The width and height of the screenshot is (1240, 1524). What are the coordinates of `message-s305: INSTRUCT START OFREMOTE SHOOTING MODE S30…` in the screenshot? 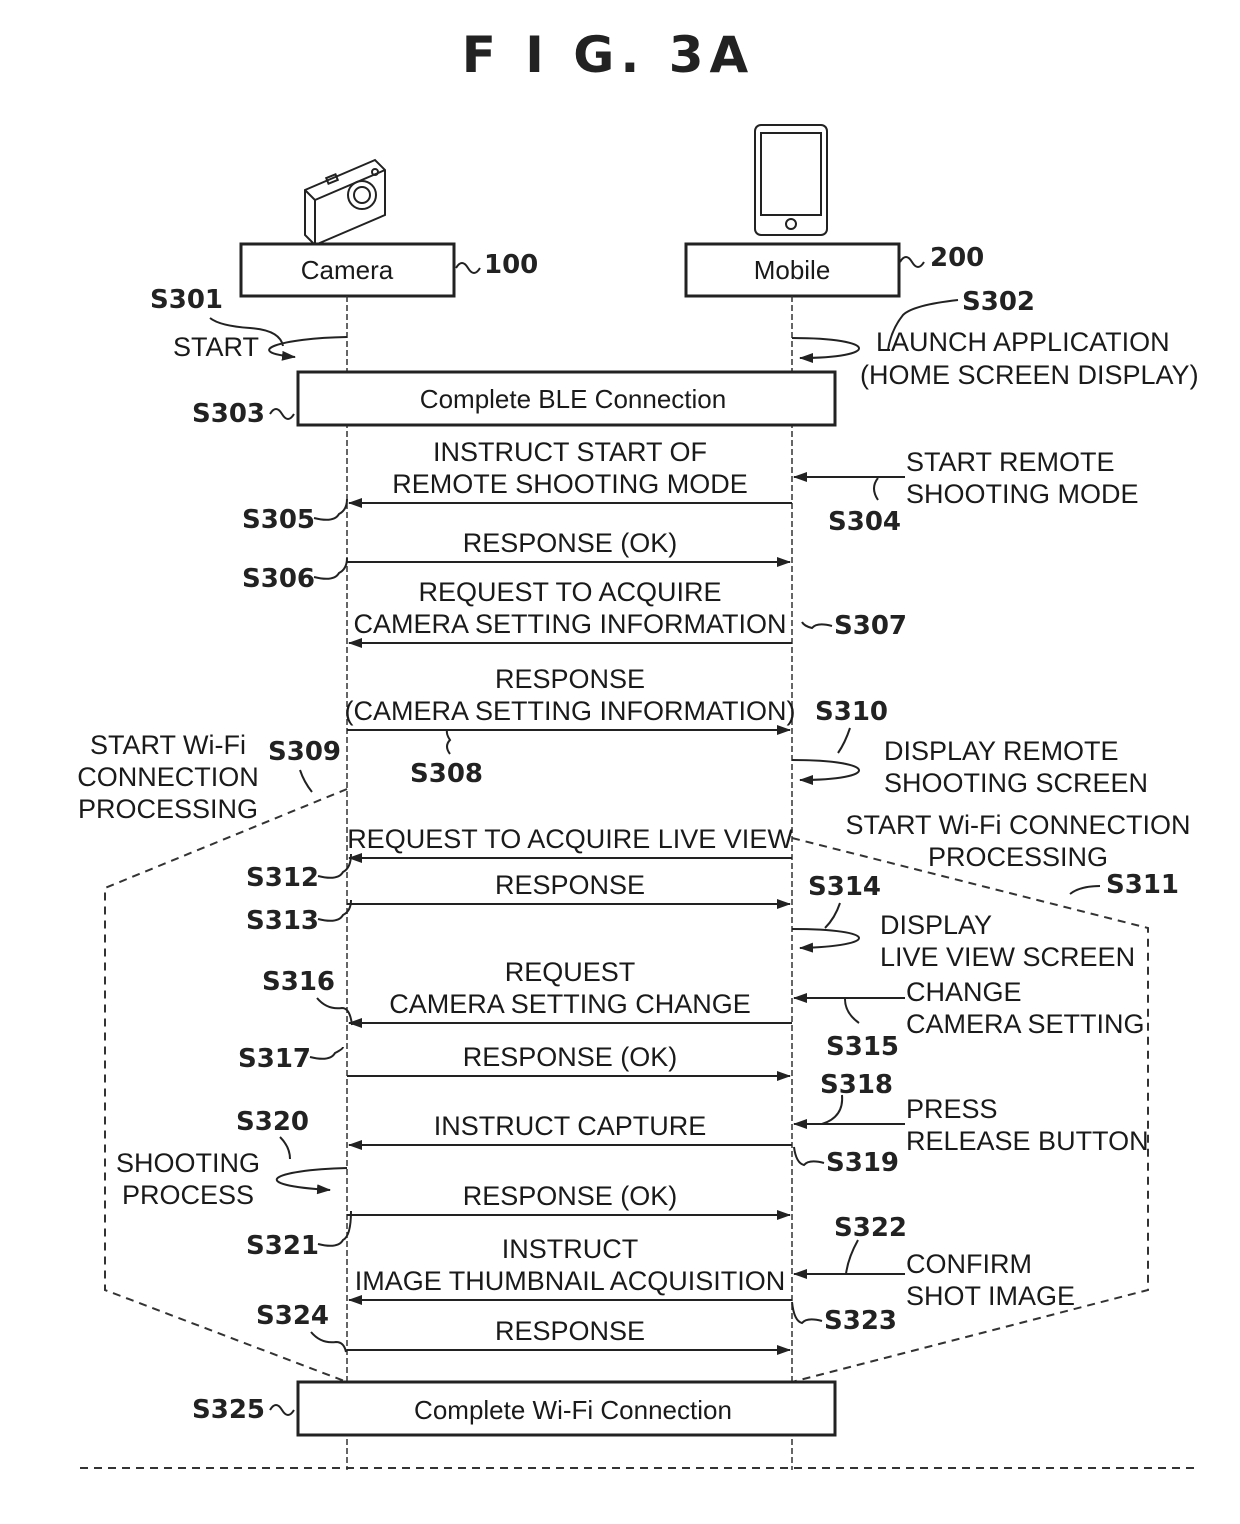 It's located at (517, 486).